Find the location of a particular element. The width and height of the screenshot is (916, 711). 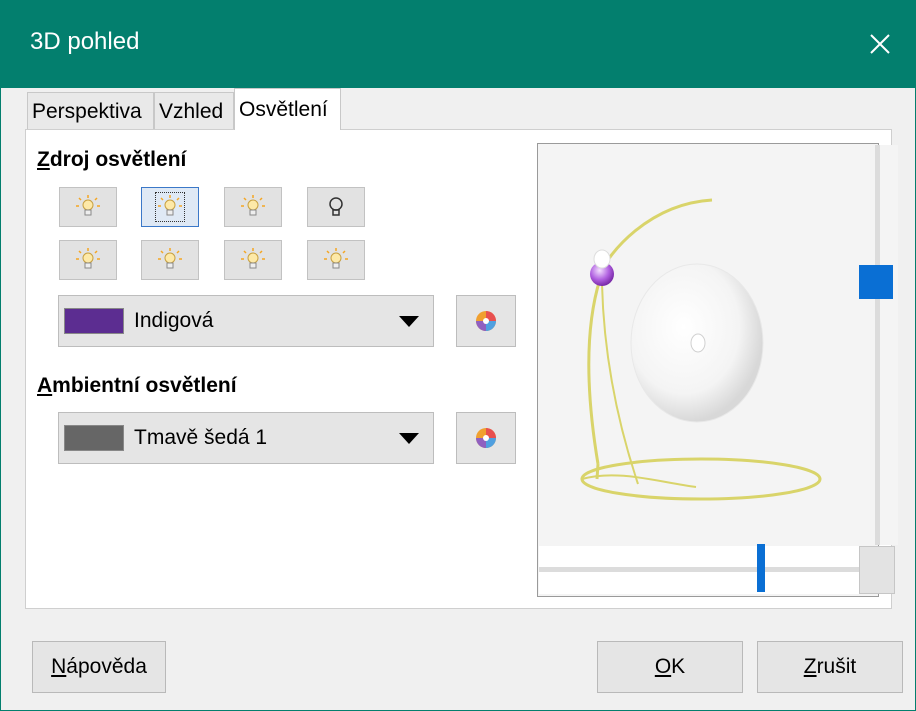

light-source-8-button is located at coordinates (336, 260).